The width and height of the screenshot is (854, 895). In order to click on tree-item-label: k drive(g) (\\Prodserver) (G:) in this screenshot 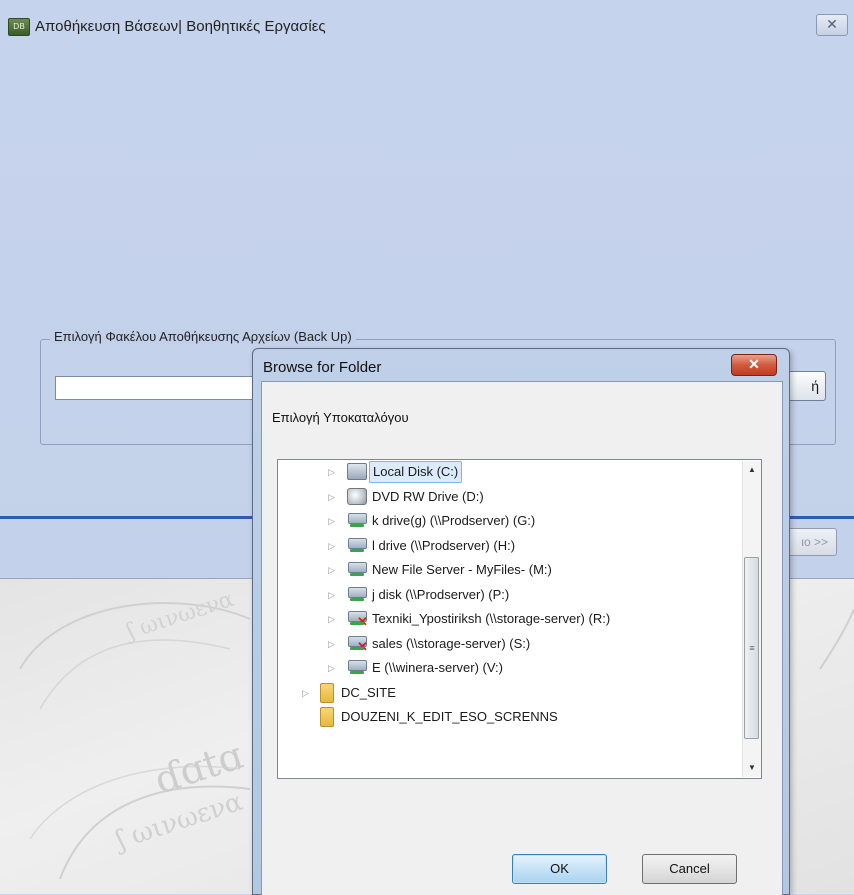, I will do `click(454, 520)`.